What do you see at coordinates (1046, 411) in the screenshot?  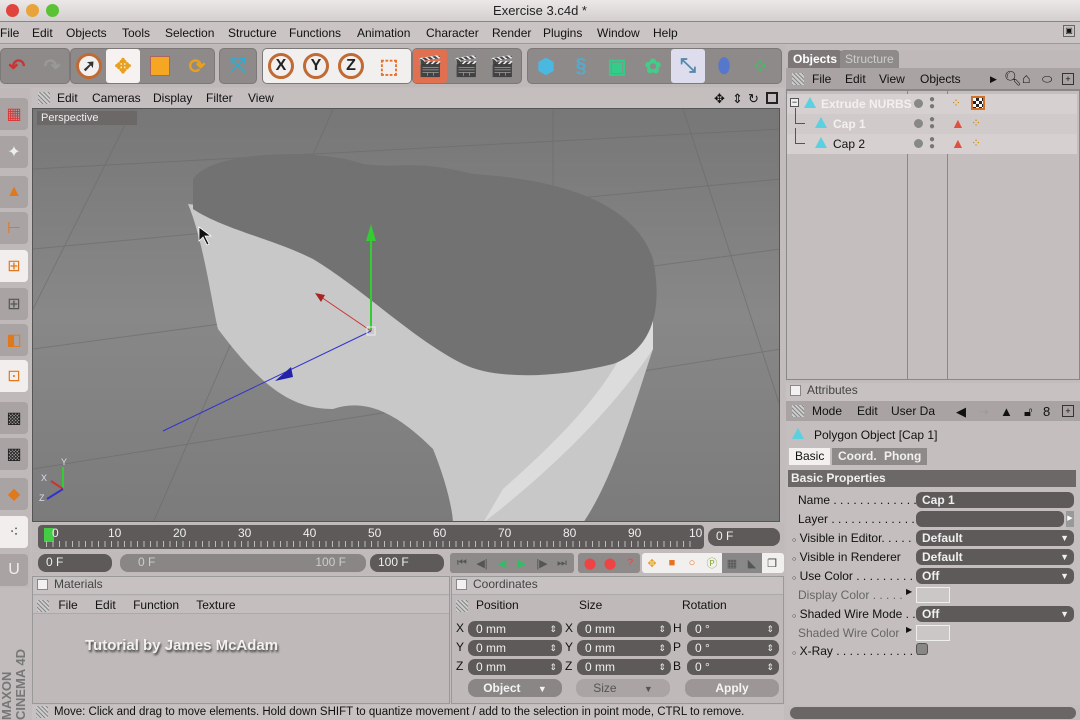 I see `link-icon: 8` at bounding box center [1046, 411].